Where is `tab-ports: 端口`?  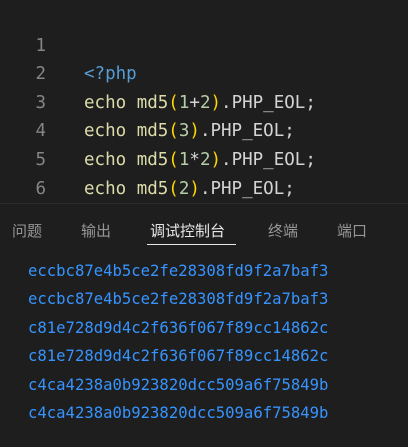 tab-ports: 端口 is located at coordinates (352, 231).